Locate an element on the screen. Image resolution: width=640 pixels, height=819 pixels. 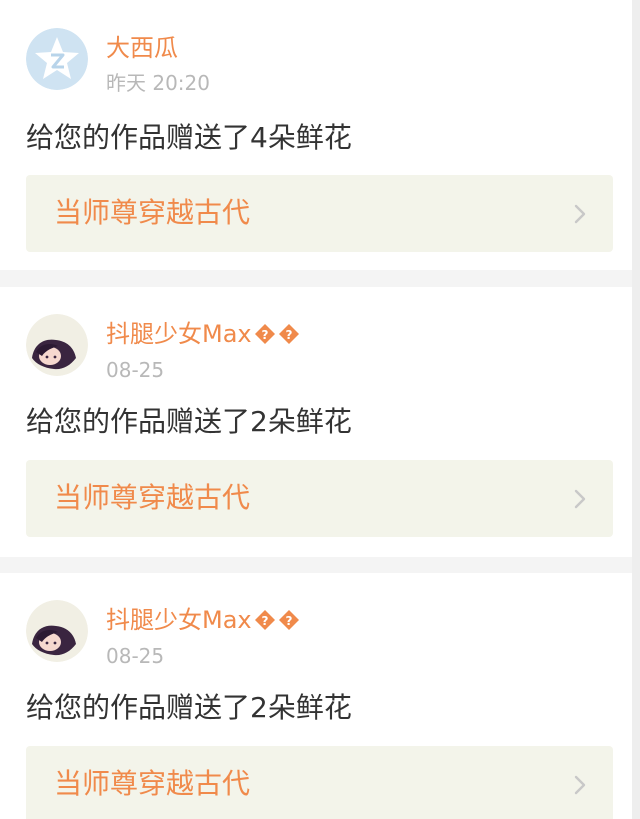
default-star-avatar-icon is located at coordinates (57, 59).